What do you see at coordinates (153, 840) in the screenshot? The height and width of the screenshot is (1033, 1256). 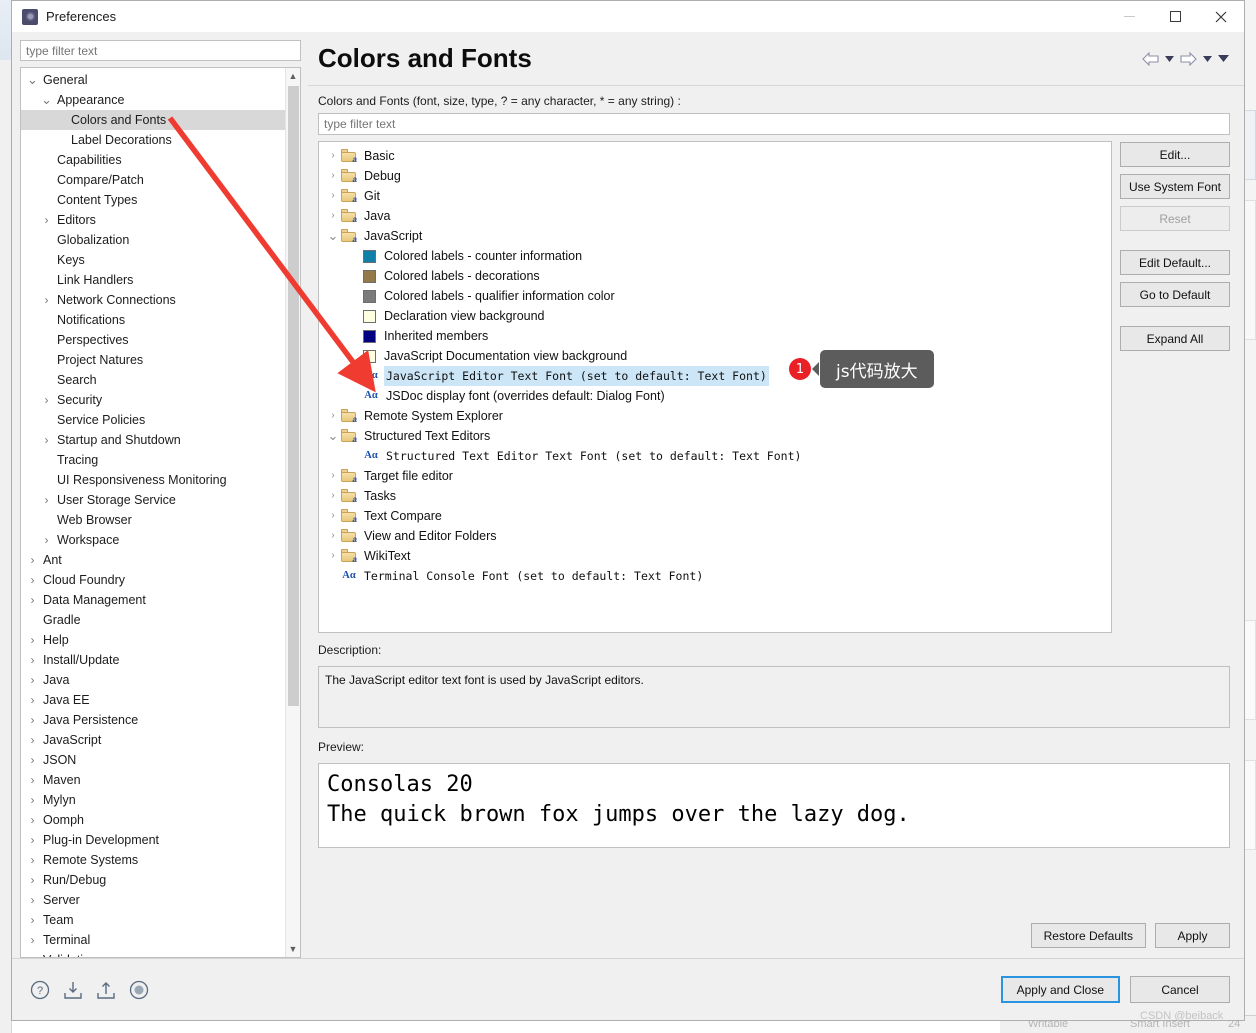 I see `nav-tree-item: › Plug-in Development` at bounding box center [153, 840].